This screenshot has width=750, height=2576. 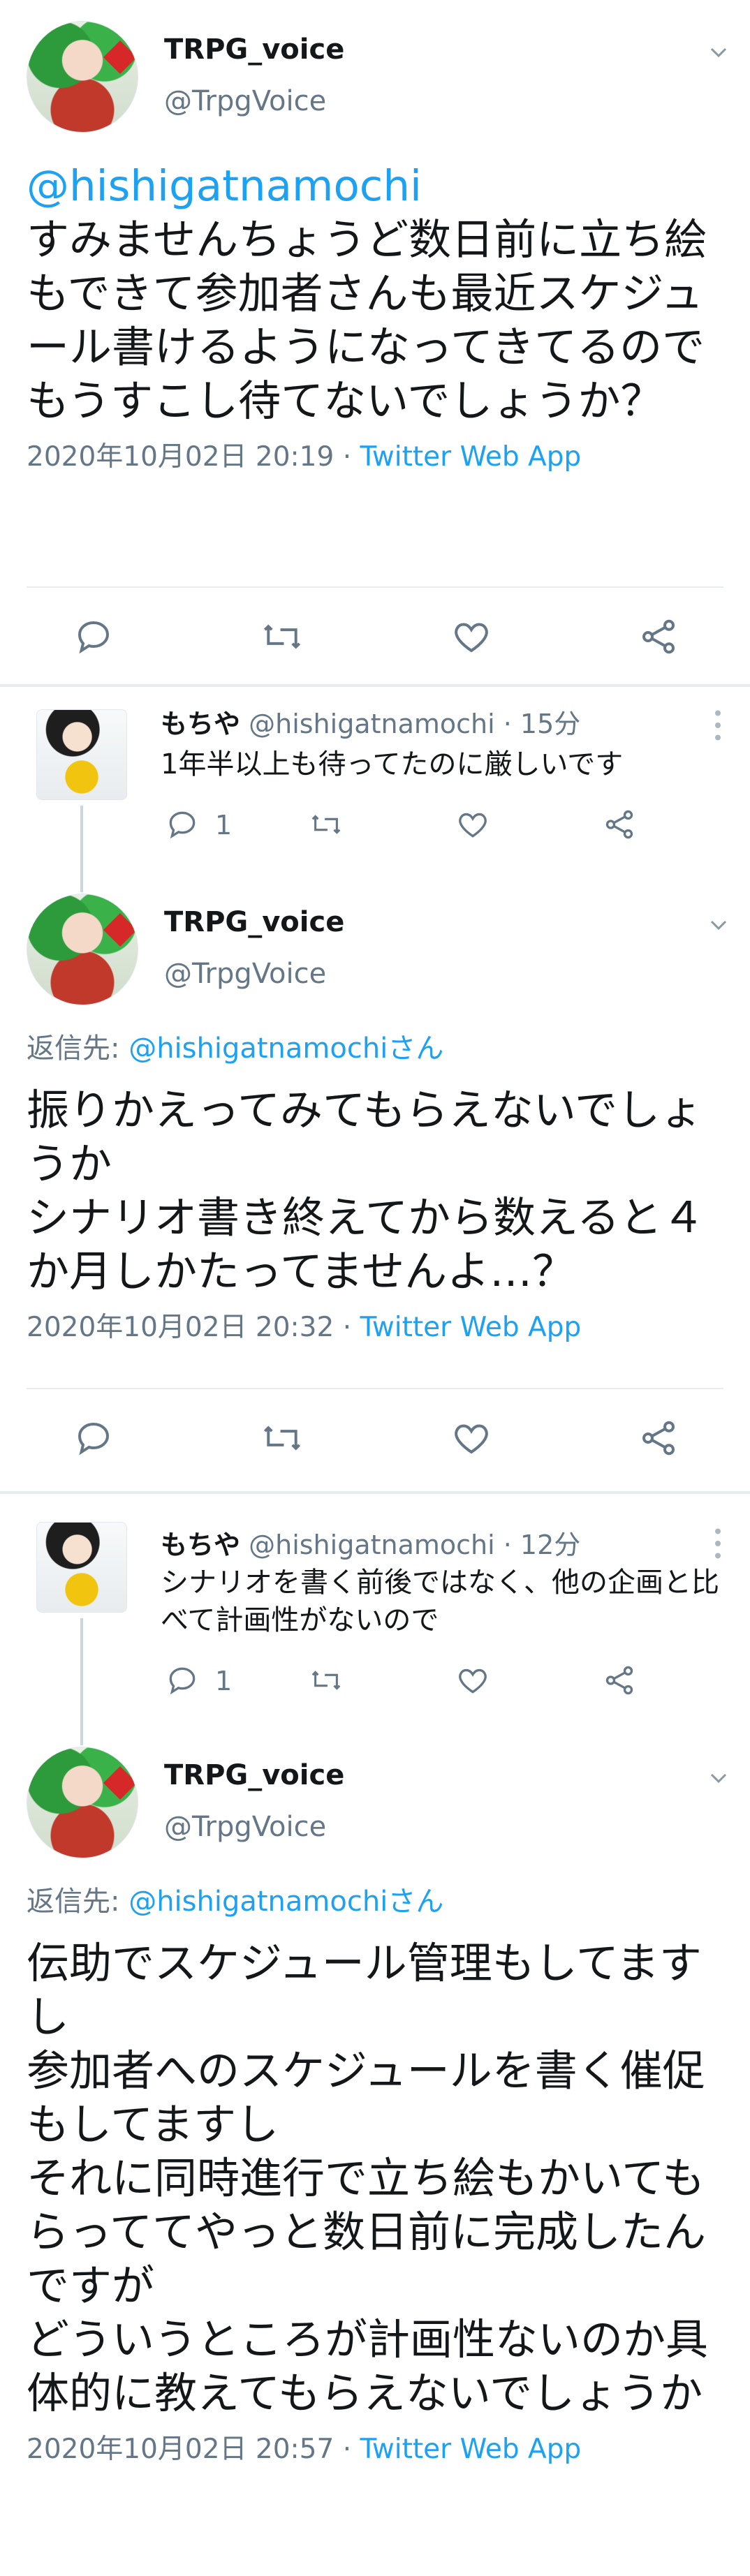 I want to click on tweet-meta: 2020年10月02日 20:32 · Twitter Web App, so click(x=376, y=1328).